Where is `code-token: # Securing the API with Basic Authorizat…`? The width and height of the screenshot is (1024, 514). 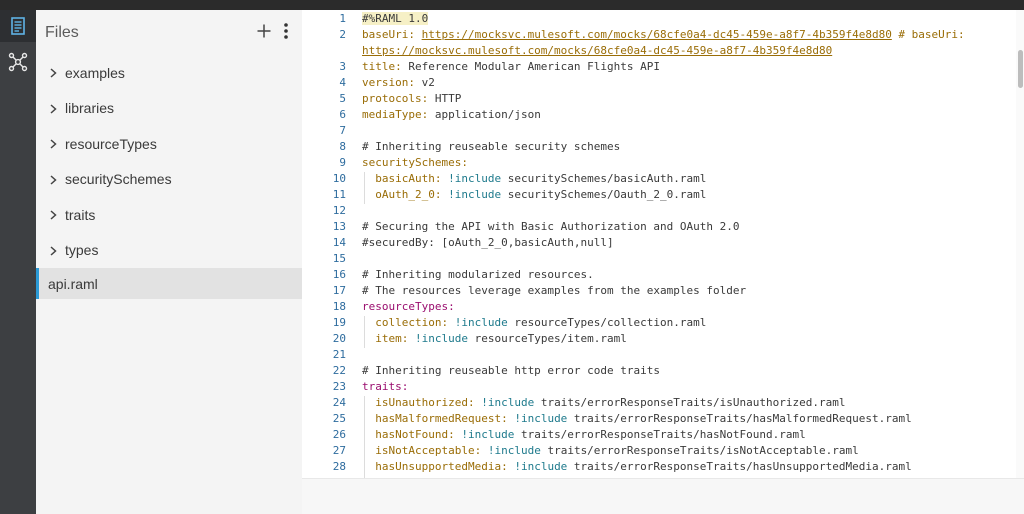 code-token: # Securing the API with Basic Authorizat… is located at coordinates (551, 226).